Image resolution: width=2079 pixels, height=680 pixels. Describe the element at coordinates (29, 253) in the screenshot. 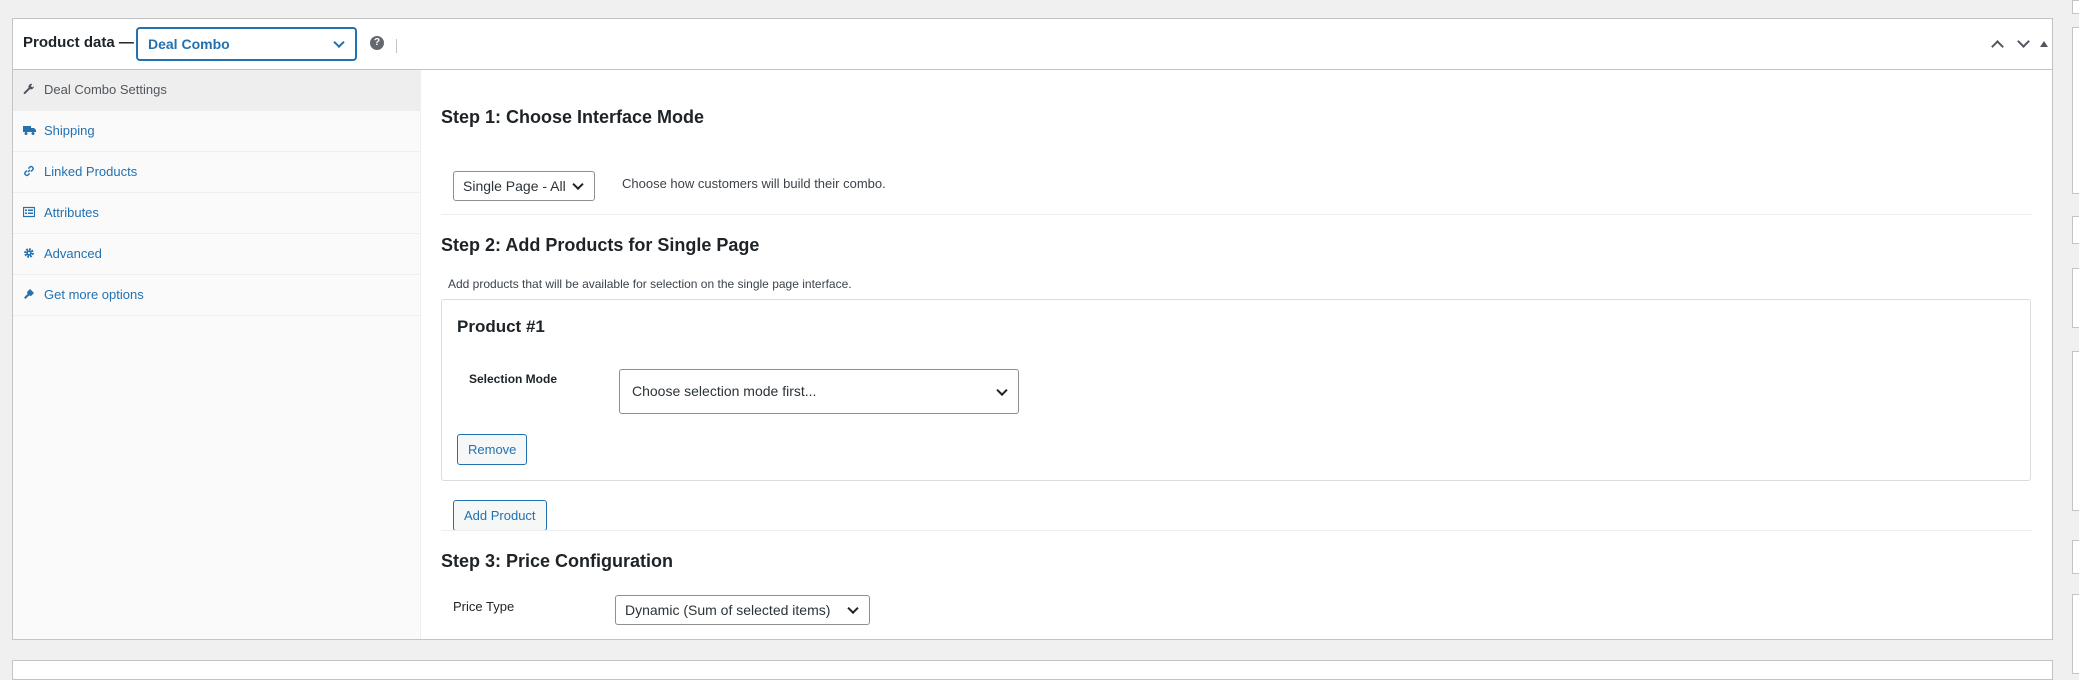

I see `gear-icon` at that location.